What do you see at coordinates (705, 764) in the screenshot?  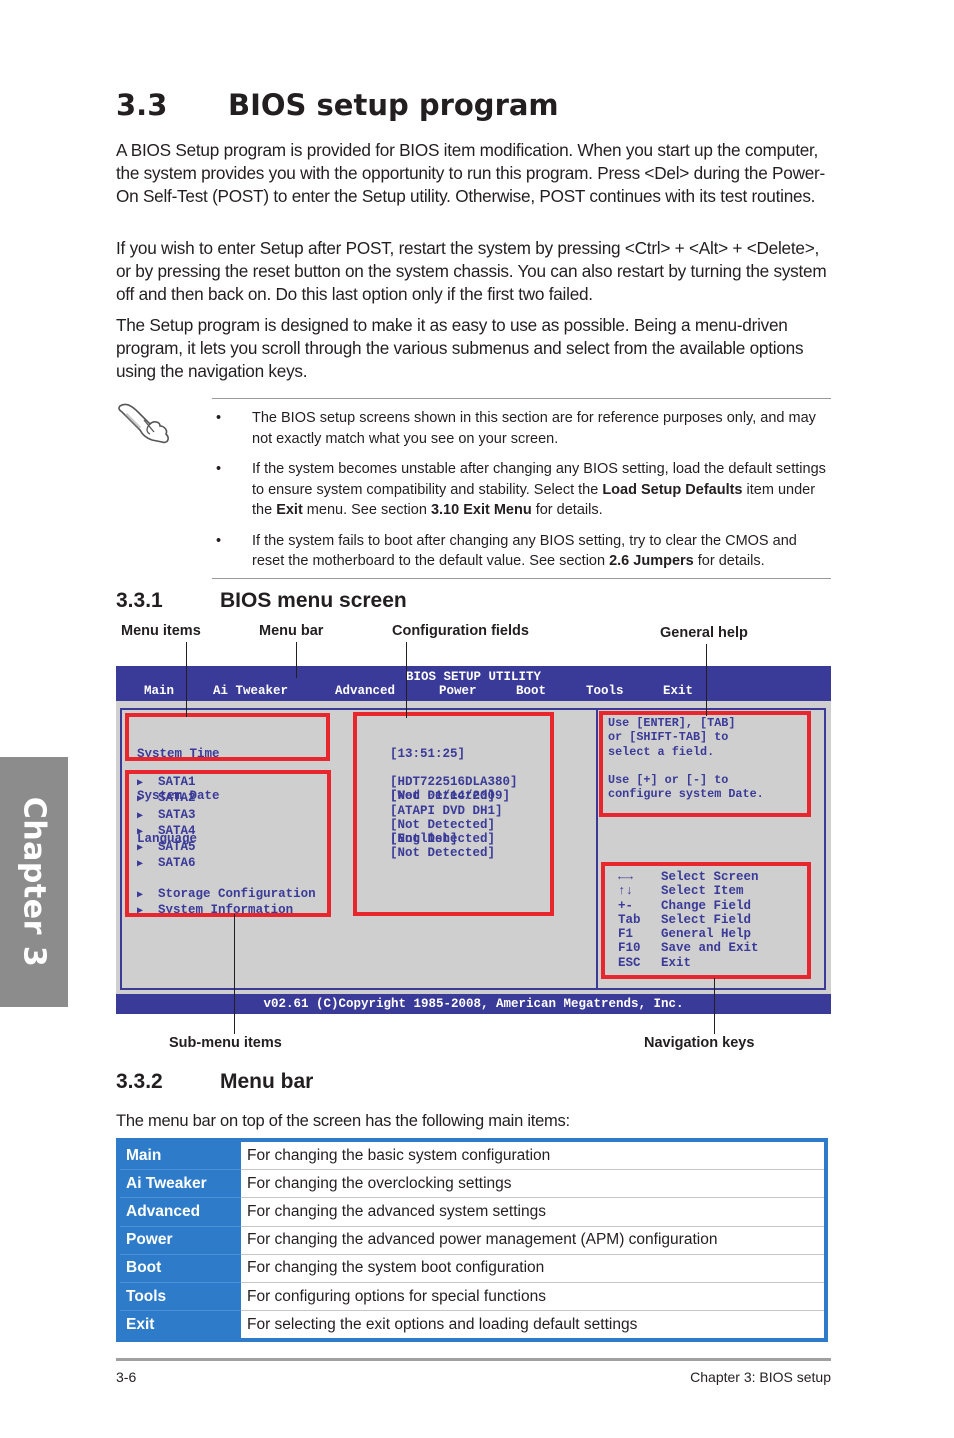 I see `highlight-general-help` at bounding box center [705, 764].